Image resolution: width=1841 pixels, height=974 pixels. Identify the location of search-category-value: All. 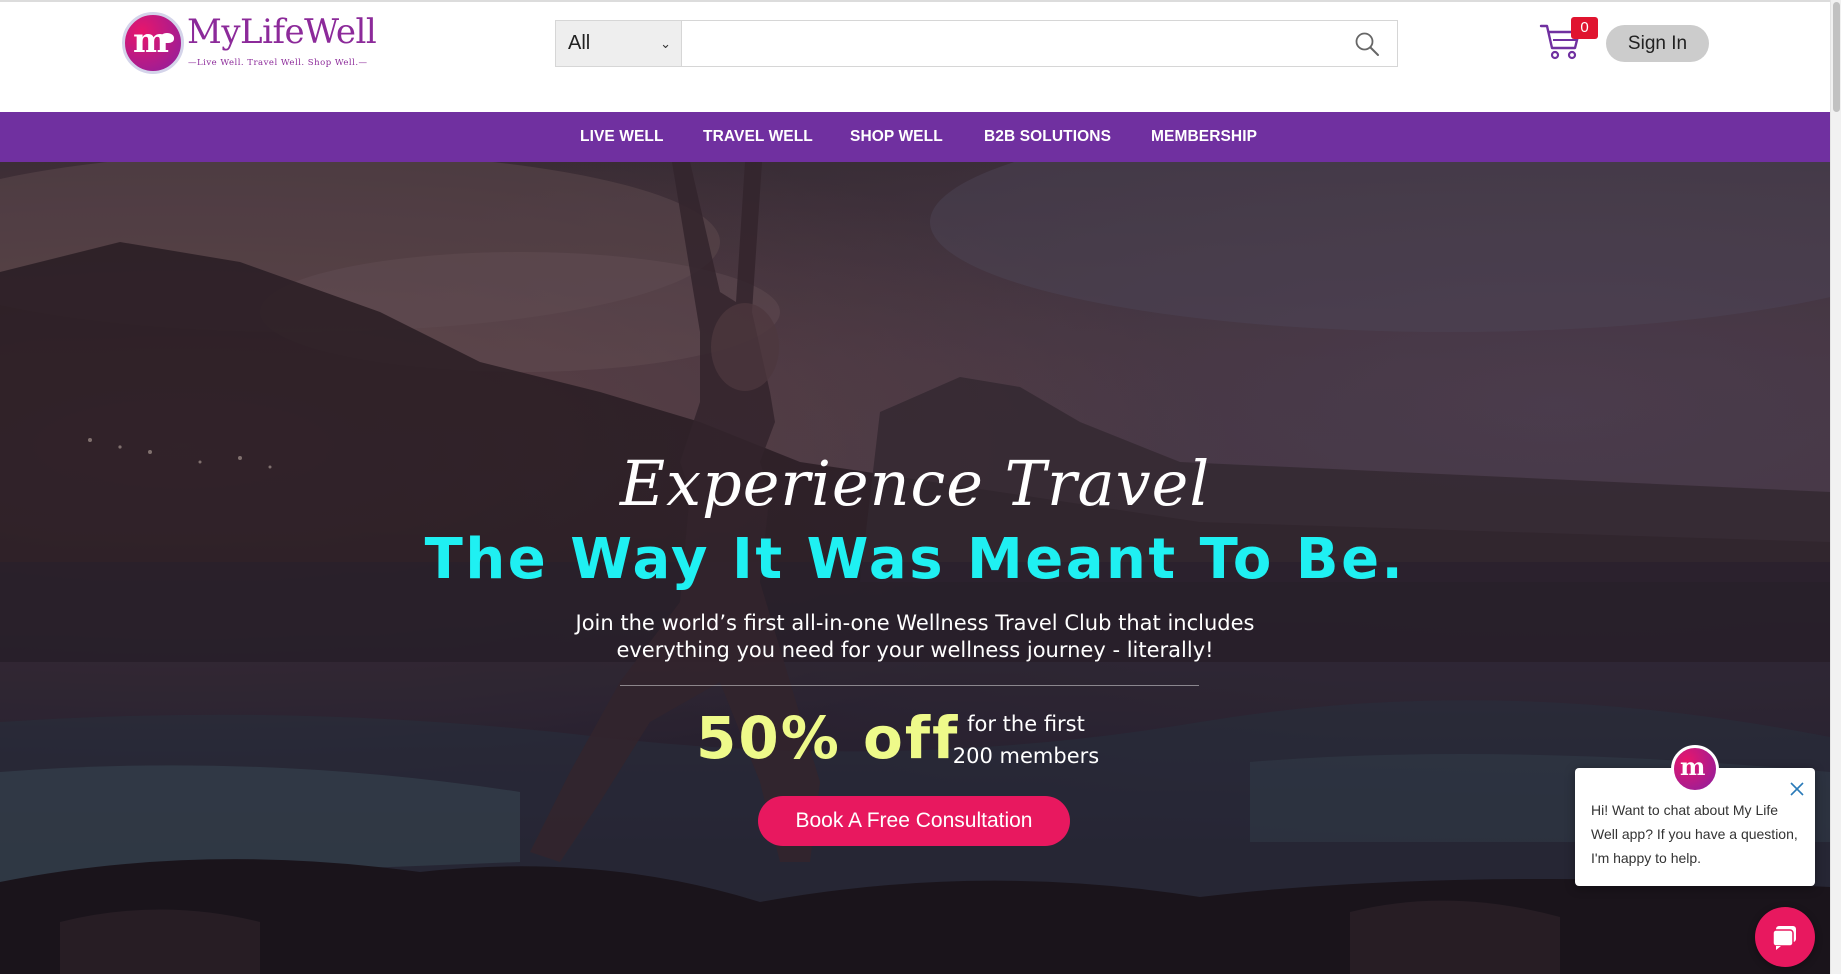
(579, 43).